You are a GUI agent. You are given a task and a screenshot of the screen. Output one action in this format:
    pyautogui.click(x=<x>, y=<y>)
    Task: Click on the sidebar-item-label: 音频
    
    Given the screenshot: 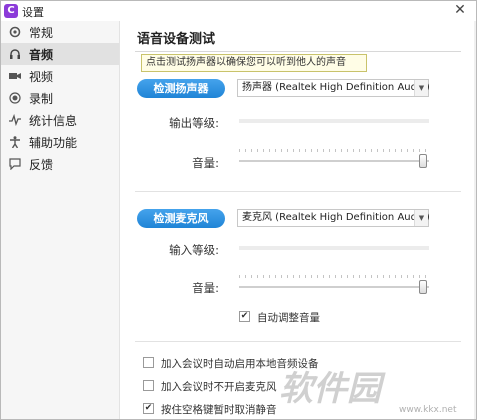 What is the action you would take?
    pyautogui.click(x=41, y=54)
    